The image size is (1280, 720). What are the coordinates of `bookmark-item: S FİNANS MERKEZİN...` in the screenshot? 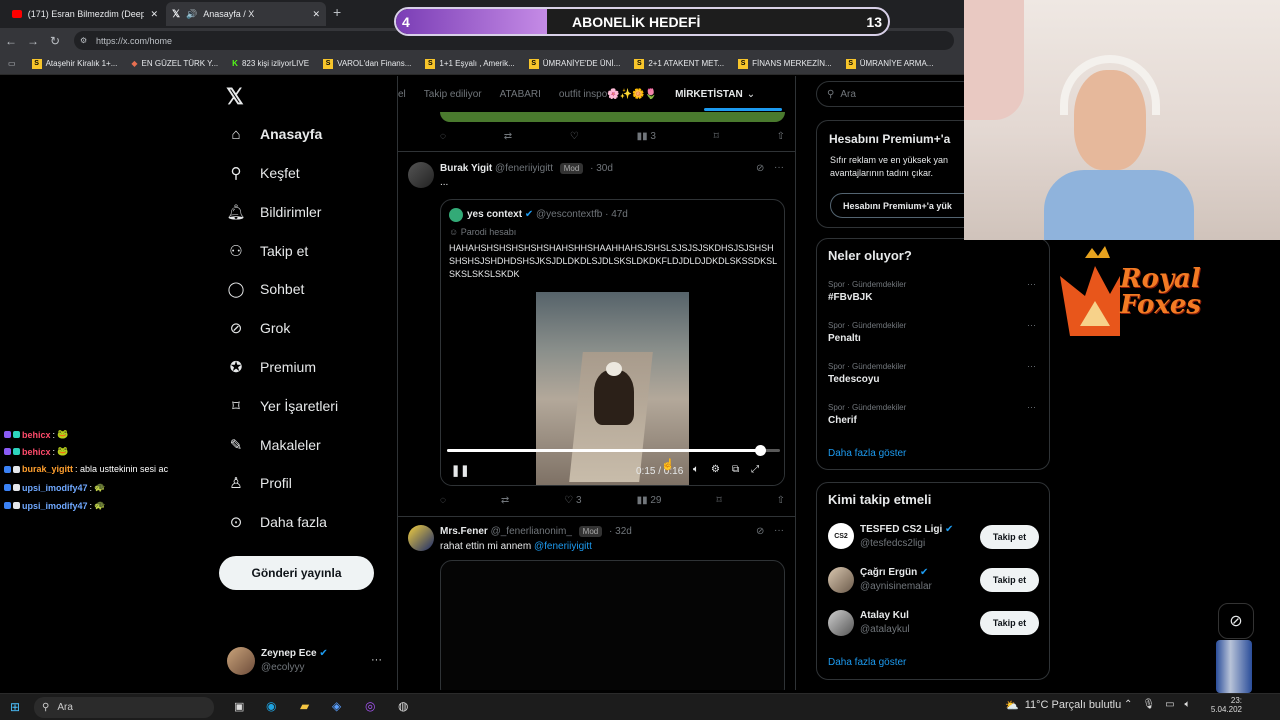 It's located at (785, 63).